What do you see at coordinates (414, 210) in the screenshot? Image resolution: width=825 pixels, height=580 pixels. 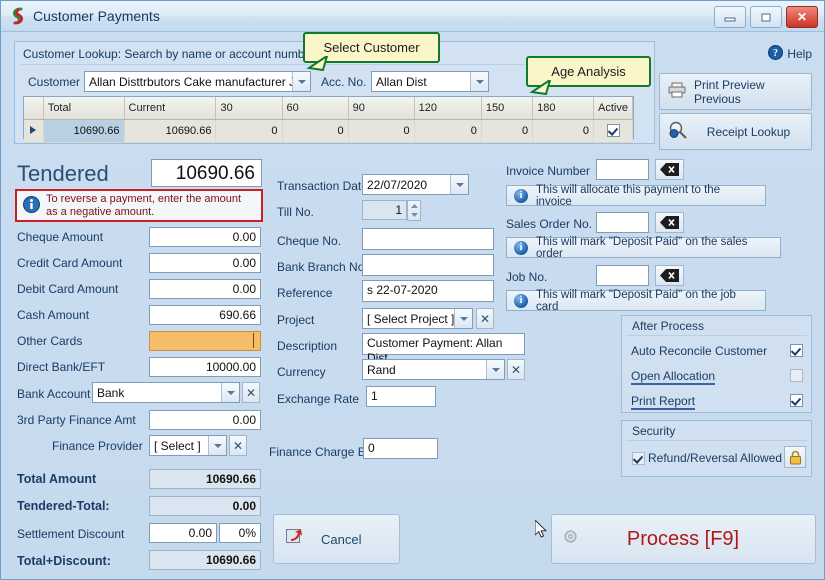 I see `till-no-stepper` at bounding box center [414, 210].